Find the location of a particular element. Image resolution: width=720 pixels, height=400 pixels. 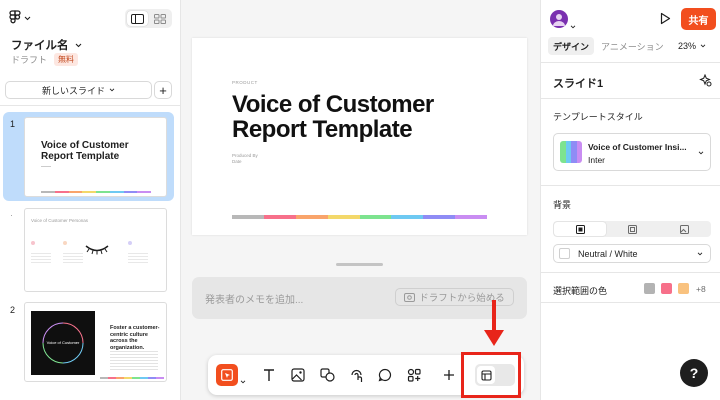

grid-view-button is located at coordinates (160, 18).